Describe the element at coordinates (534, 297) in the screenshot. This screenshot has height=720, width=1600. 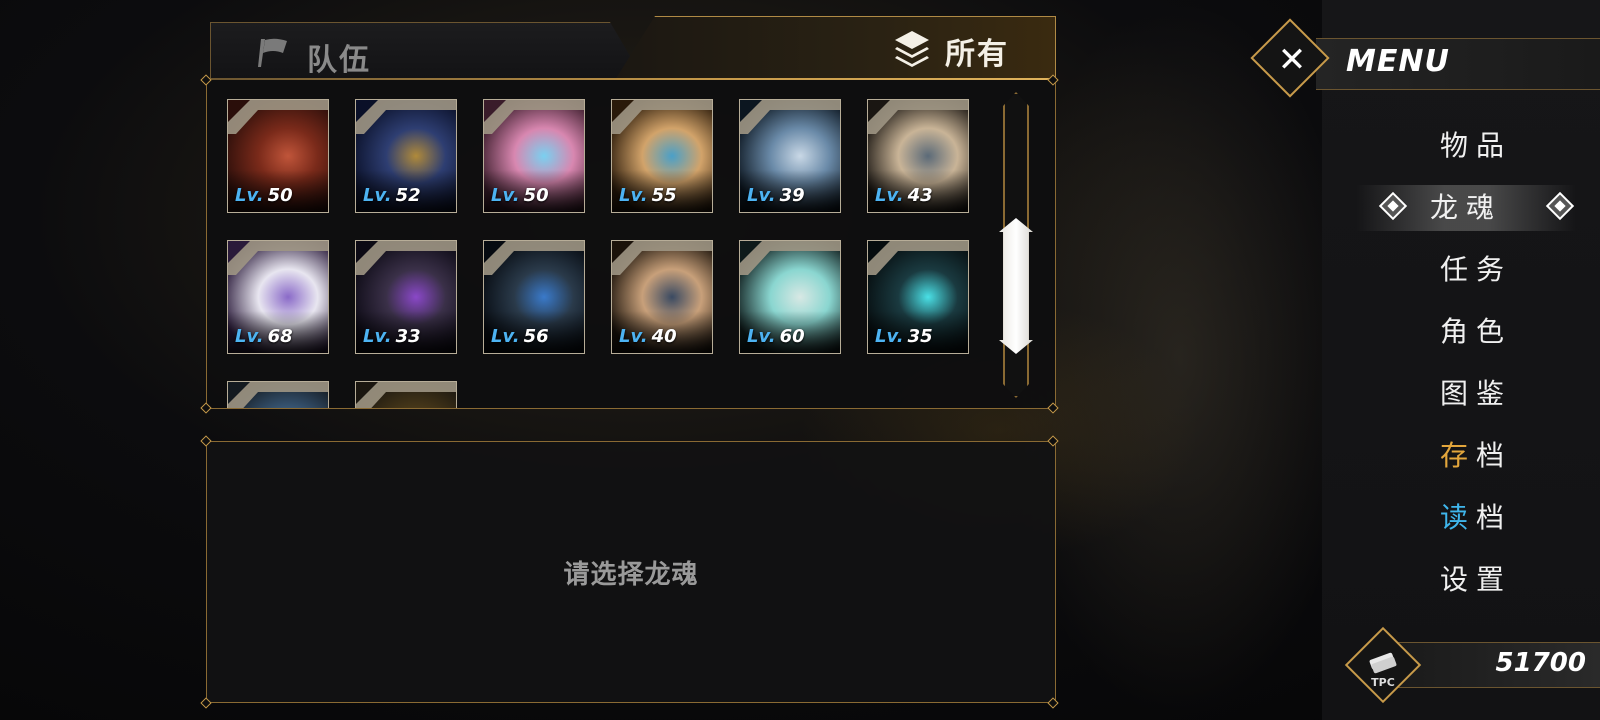
I see `dragon-soul-card: Lv. 56` at that location.